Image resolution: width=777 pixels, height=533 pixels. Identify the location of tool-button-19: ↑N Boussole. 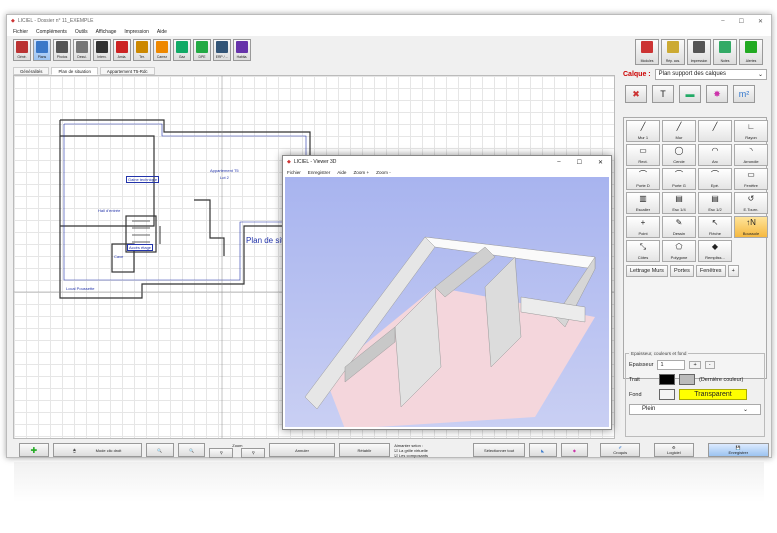
(751, 227).